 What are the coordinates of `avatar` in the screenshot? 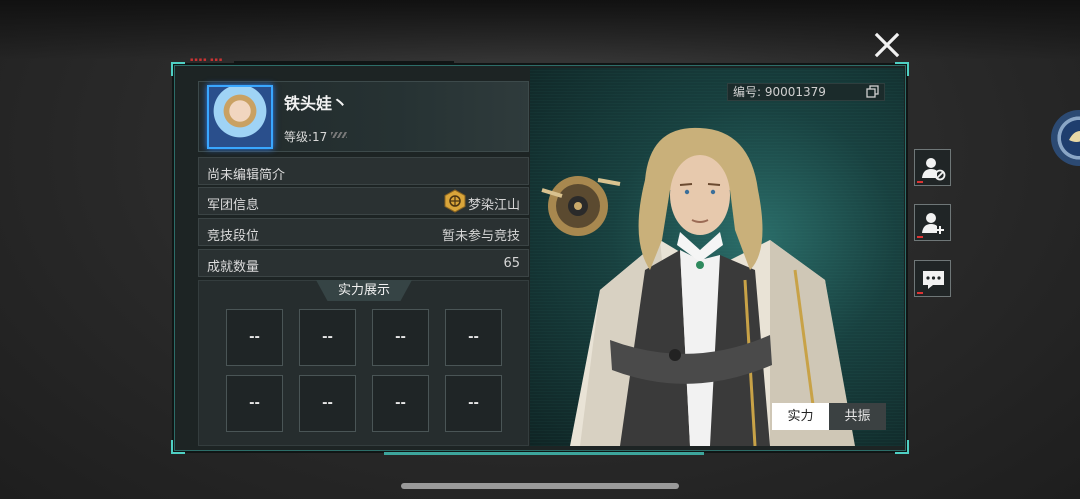 It's located at (240, 117).